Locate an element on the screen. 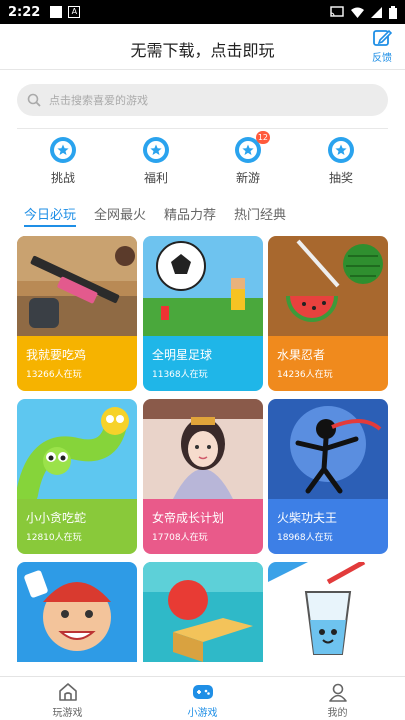 The width and height of the screenshot is (405, 720). quick-action-label: 抽奖 is located at coordinates (340, 178).